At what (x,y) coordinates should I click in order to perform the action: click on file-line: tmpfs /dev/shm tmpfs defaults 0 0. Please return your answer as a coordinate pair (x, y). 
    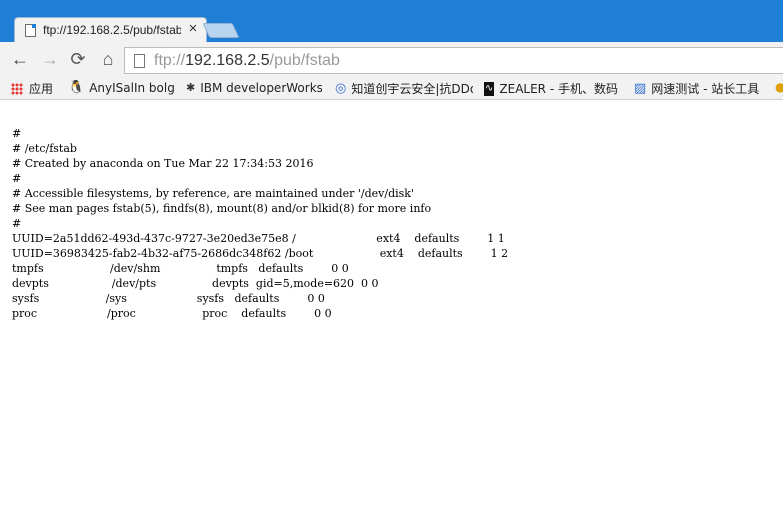
    Looking at the image, I should click on (180, 268).